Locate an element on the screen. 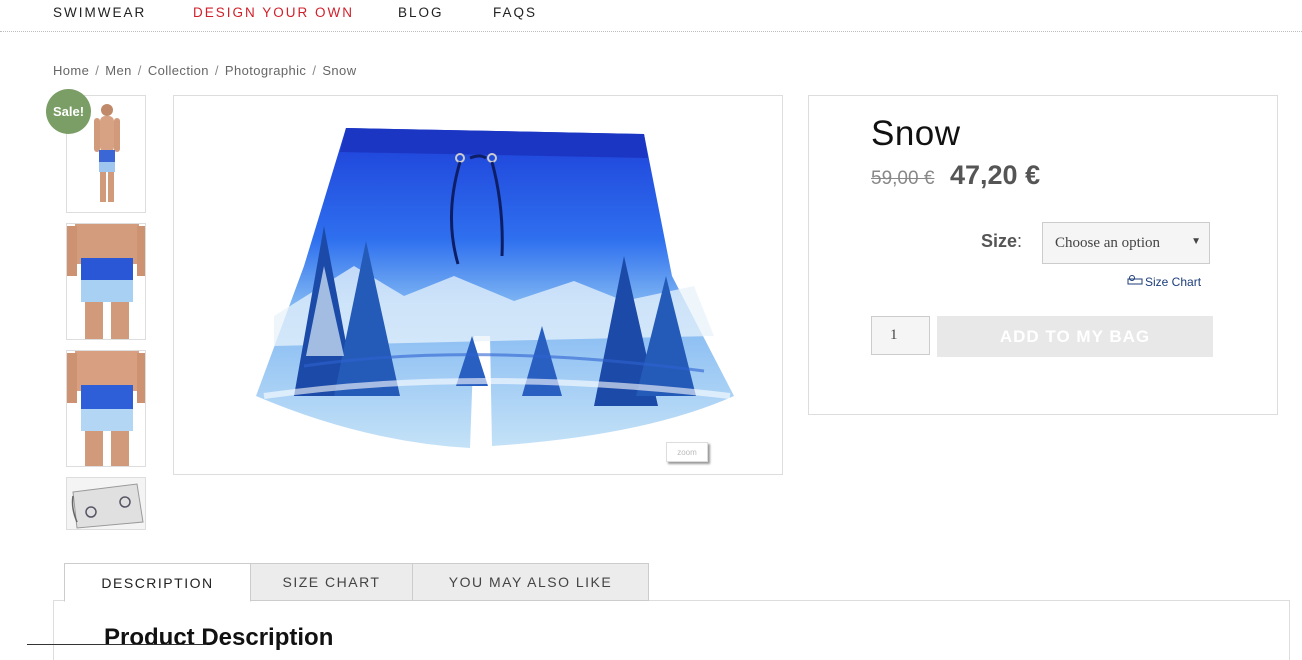 The width and height of the screenshot is (1302, 660). thumbnail-model-back-crop is located at coordinates (106, 408).